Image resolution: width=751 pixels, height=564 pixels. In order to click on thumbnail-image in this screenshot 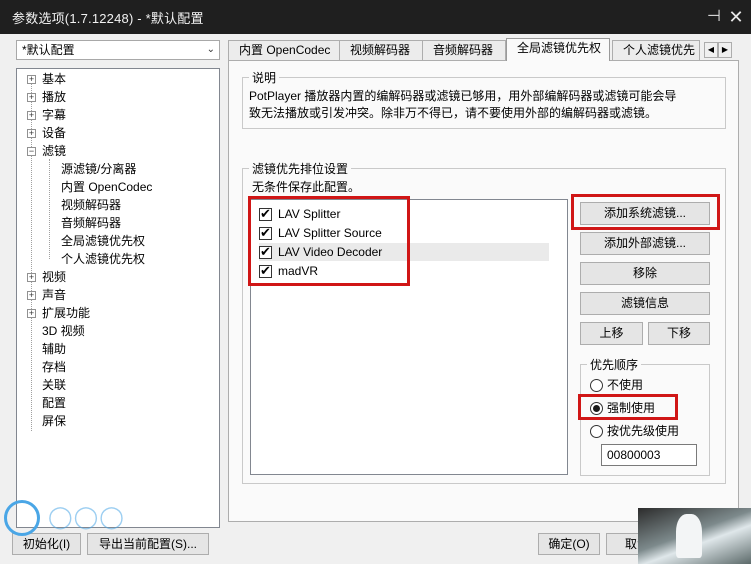, I will do `click(694, 536)`.